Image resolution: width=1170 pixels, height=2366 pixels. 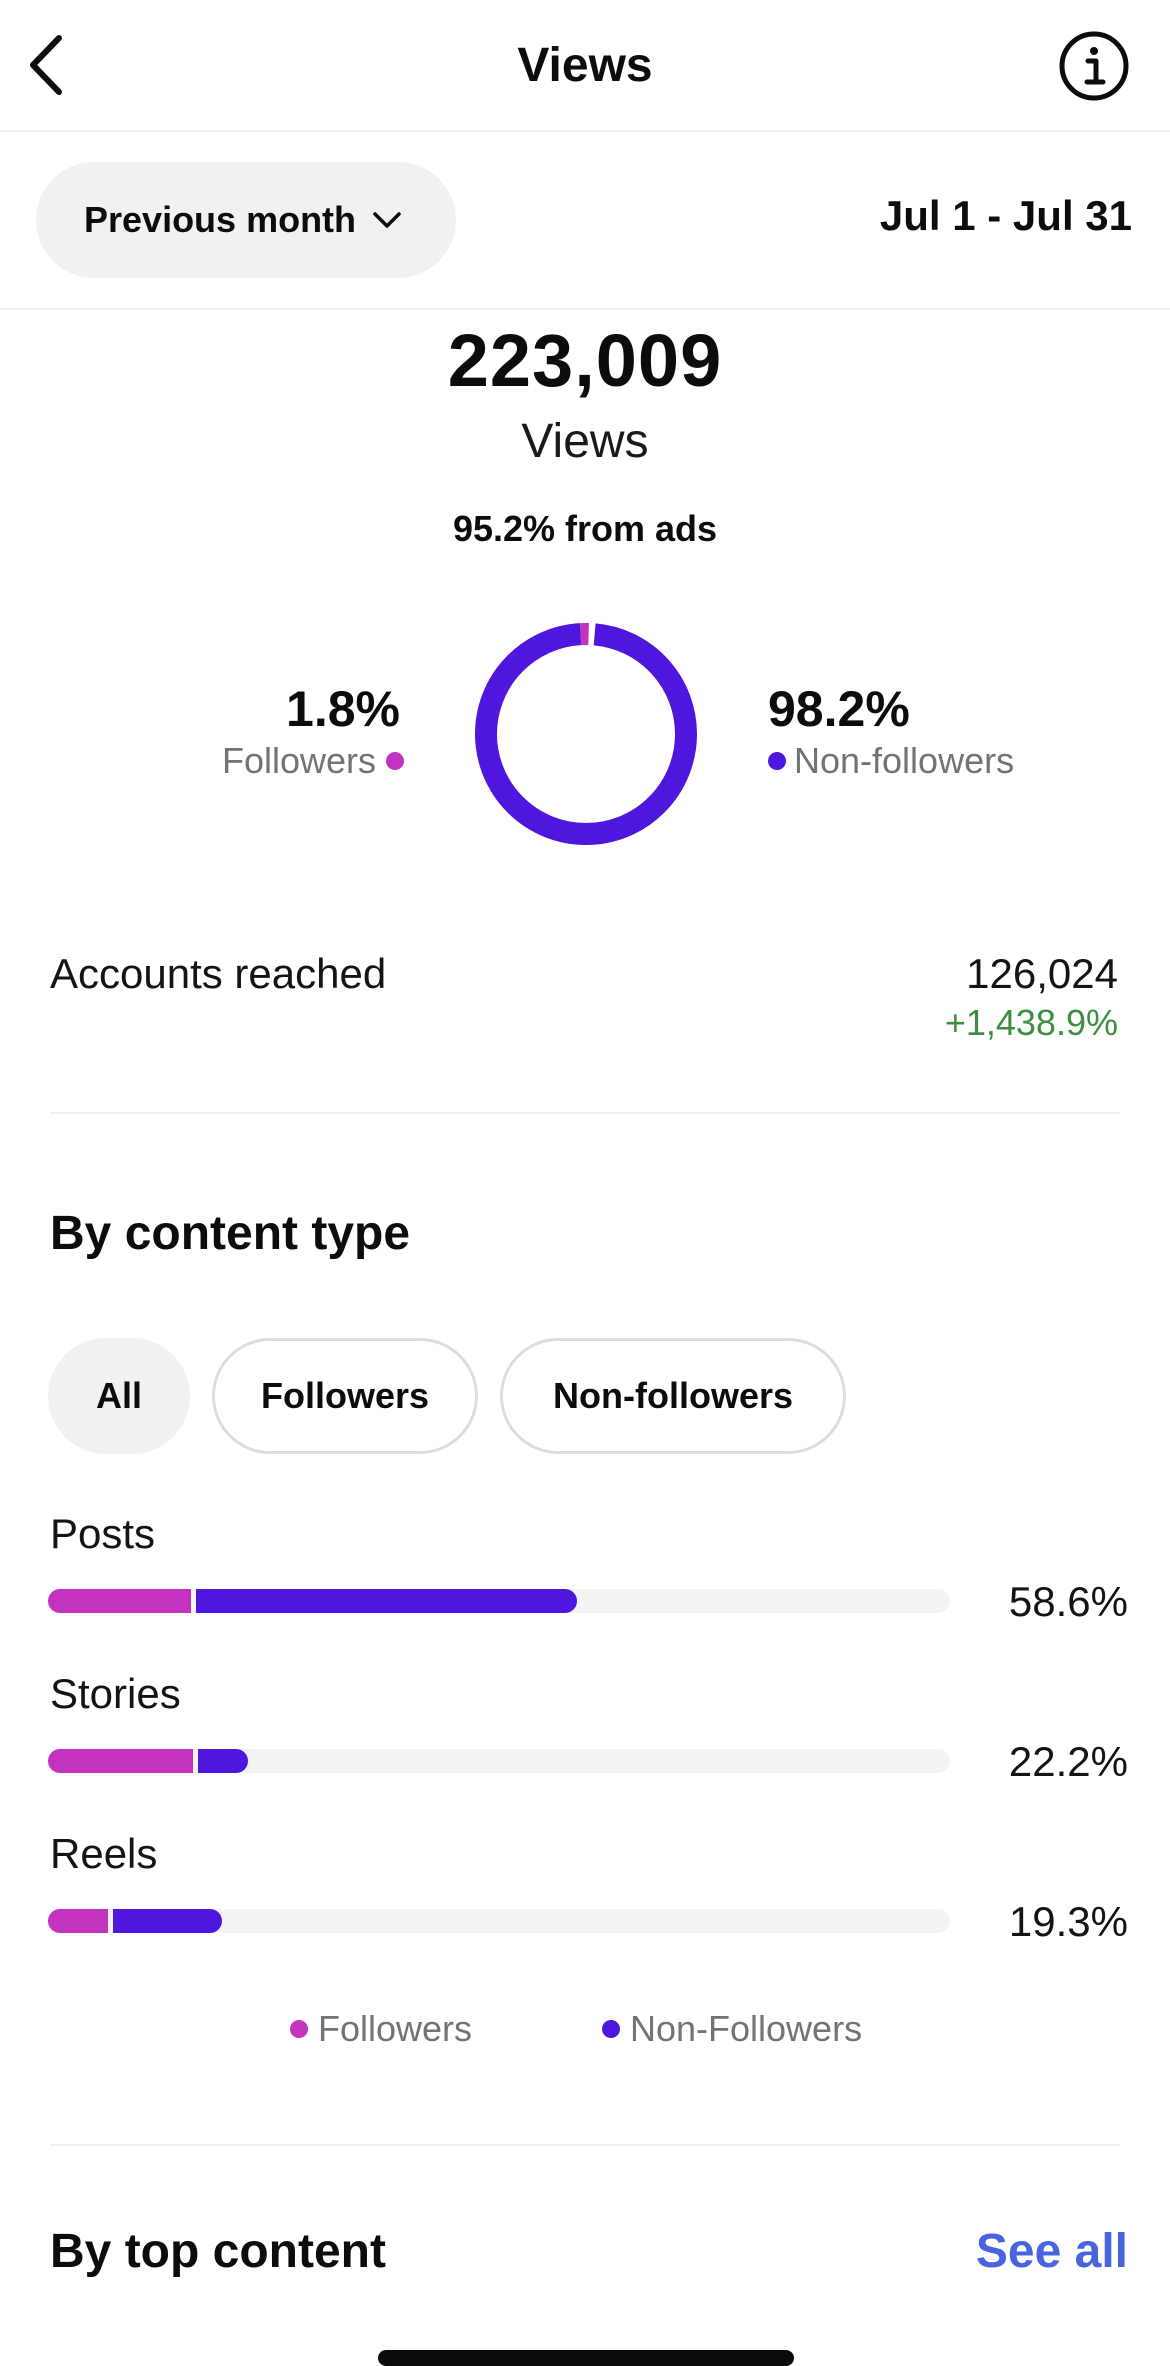 What do you see at coordinates (585, 360) in the screenshot?
I see `total-views-value: 223,009` at bounding box center [585, 360].